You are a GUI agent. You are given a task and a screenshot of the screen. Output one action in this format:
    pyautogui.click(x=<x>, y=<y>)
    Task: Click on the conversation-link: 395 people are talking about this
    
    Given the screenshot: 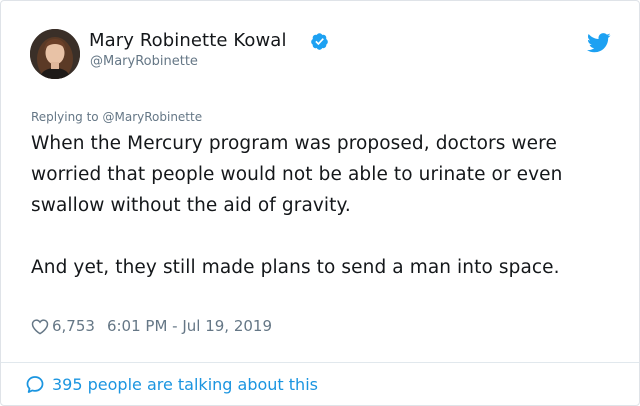 What is the action you would take?
    pyautogui.click(x=171, y=384)
    